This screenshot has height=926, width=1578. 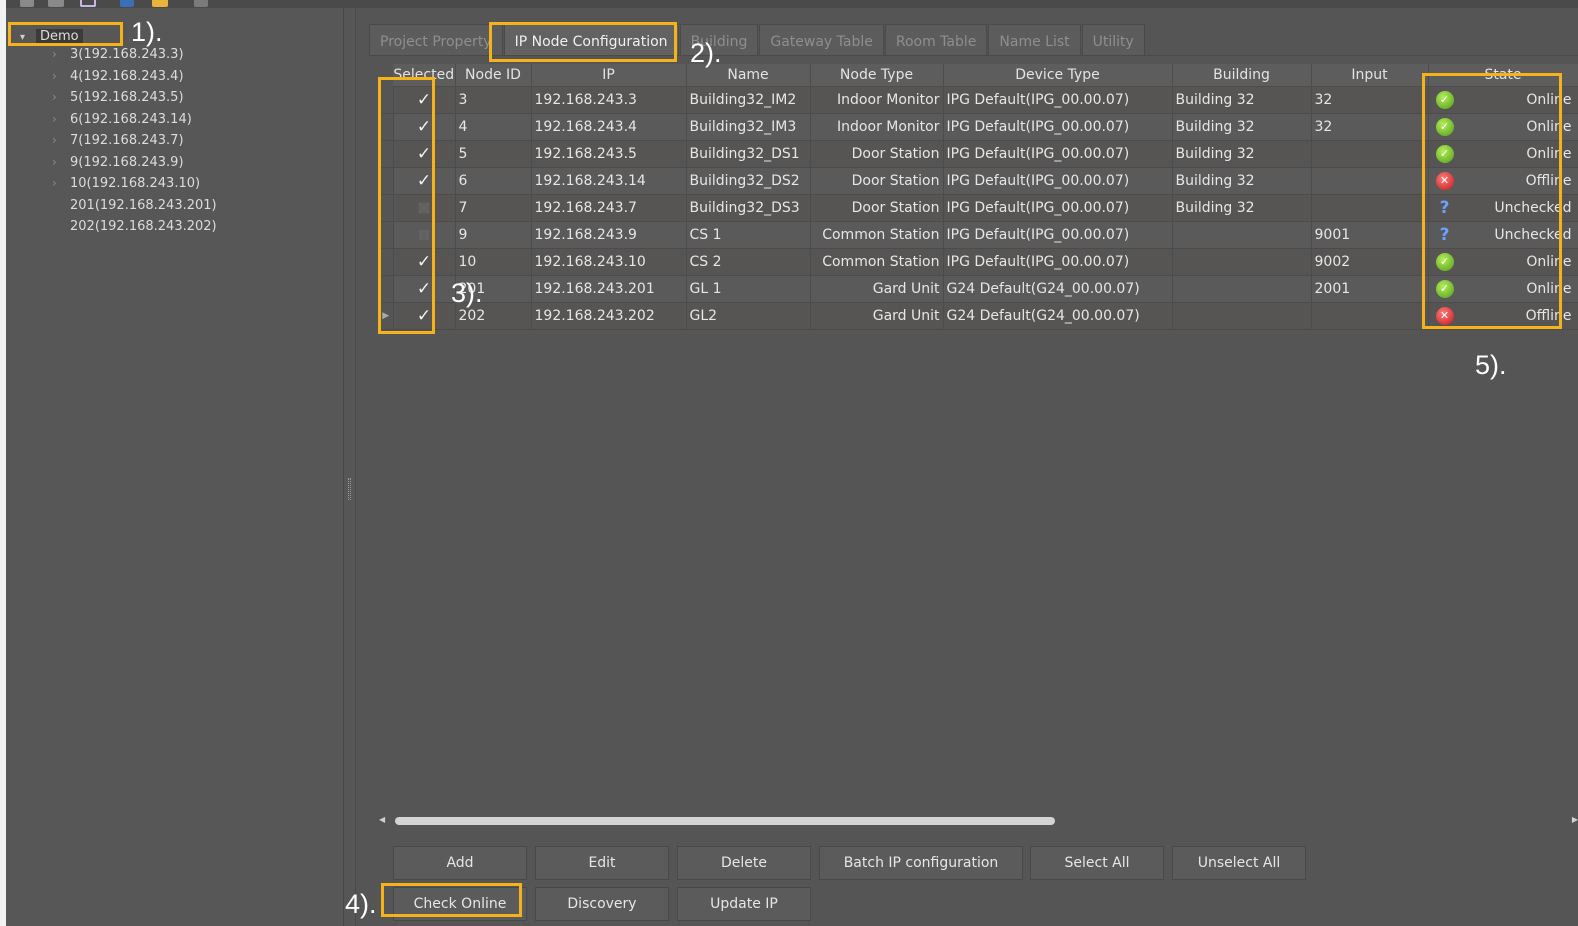 I want to click on splitter-grip-icon, so click(x=349, y=489).